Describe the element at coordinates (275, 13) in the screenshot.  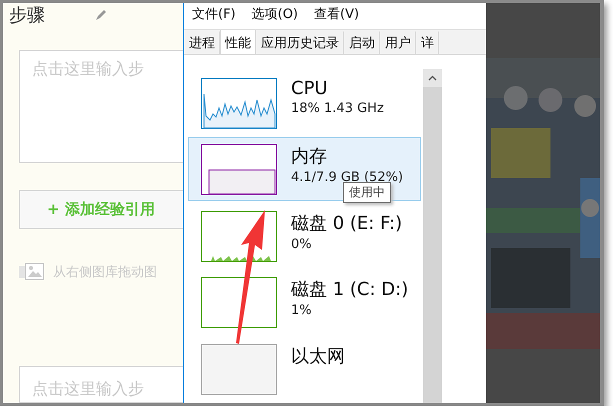
I see `menu-item: 选项(O)` at that location.